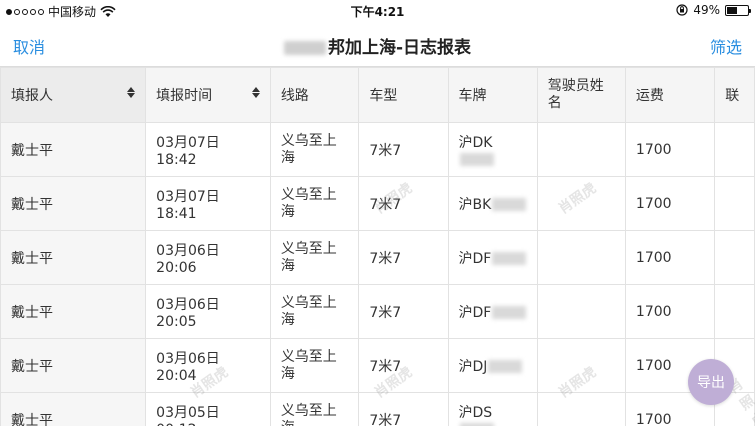 The width and height of the screenshot is (755, 431). I want to click on status-time: 下午4:21, so click(377, 12).